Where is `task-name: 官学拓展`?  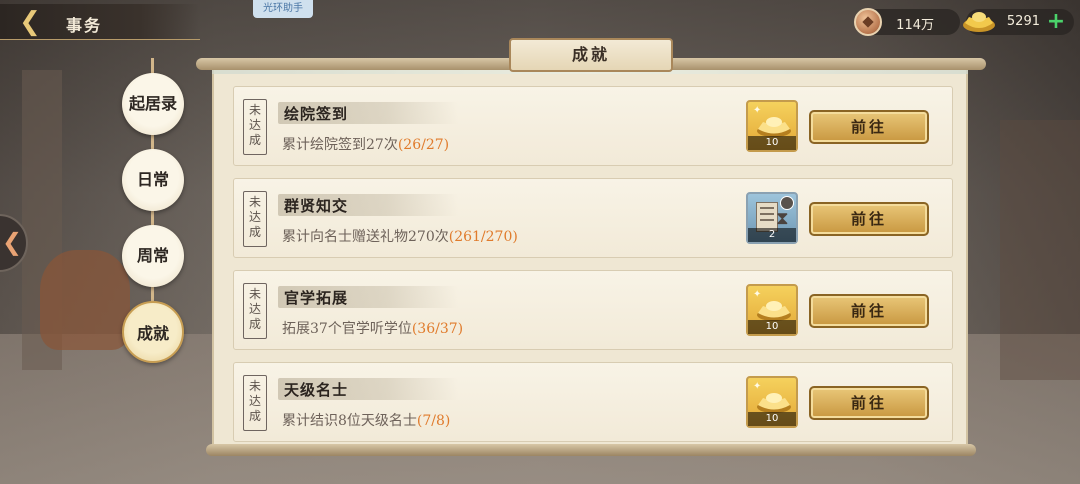
task-name: 官学拓展 is located at coordinates (316, 298).